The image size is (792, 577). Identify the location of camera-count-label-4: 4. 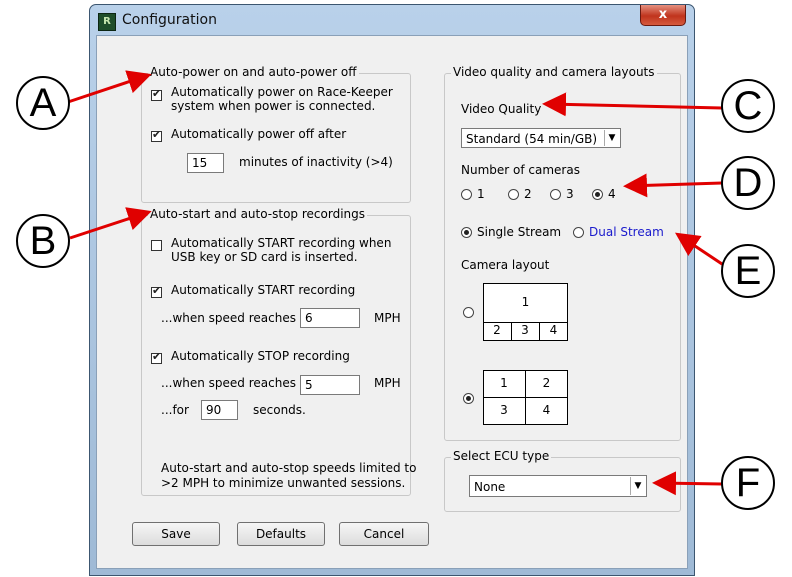
(612, 194).